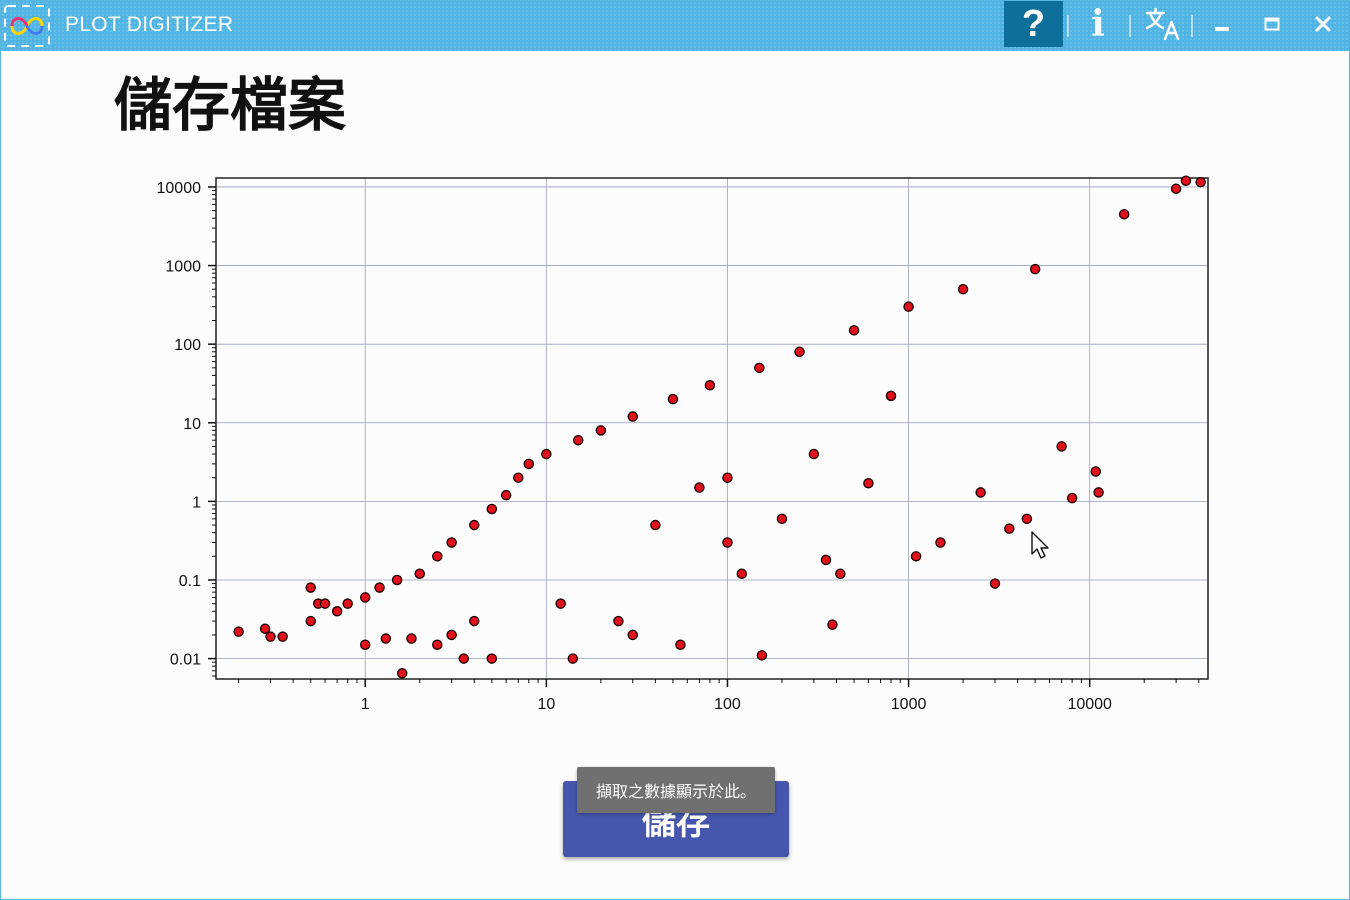 The width and height of the screenshot is (1350, 900). What do you see at coordinates (190, 581) in the screenshot?
I see `y-tick-label: 0.1` at bounding box center [190, 581].